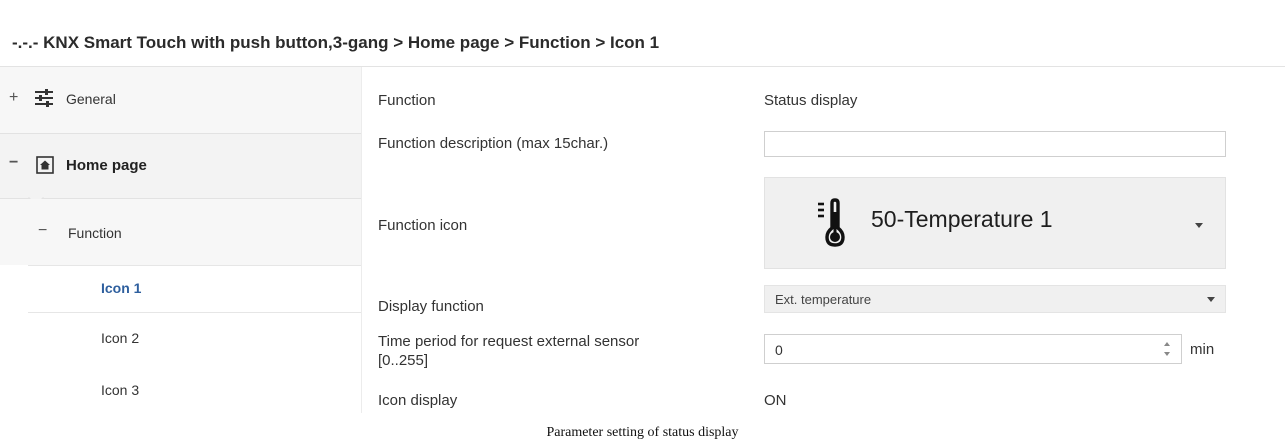 This screenshot has width=1285, height=443. Describe the element at coordinates (779, 350) in the screenshot. I see `time-period-value: 0` at that location.